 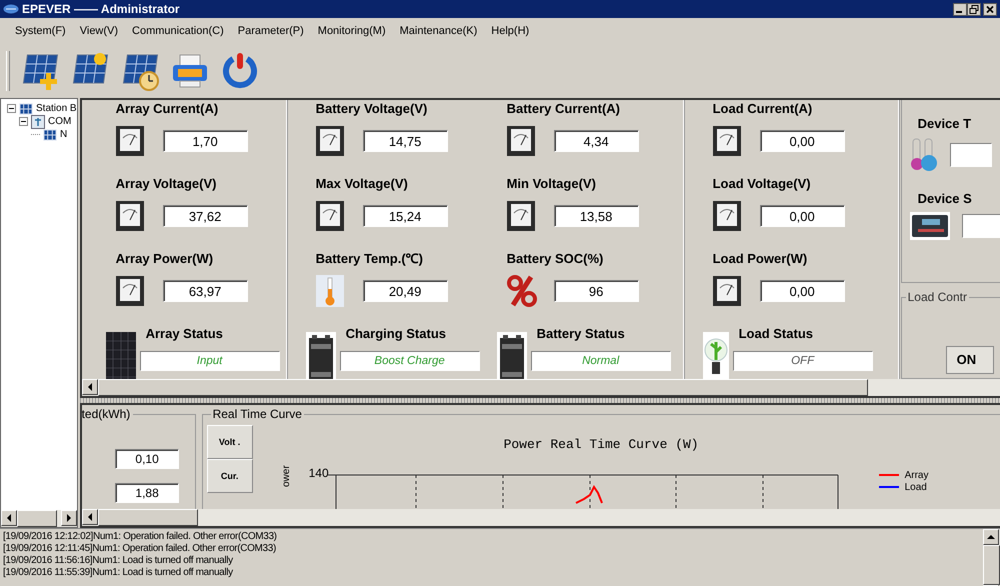 I want to click on value-field: 0,10, so click(x=147, y=459).